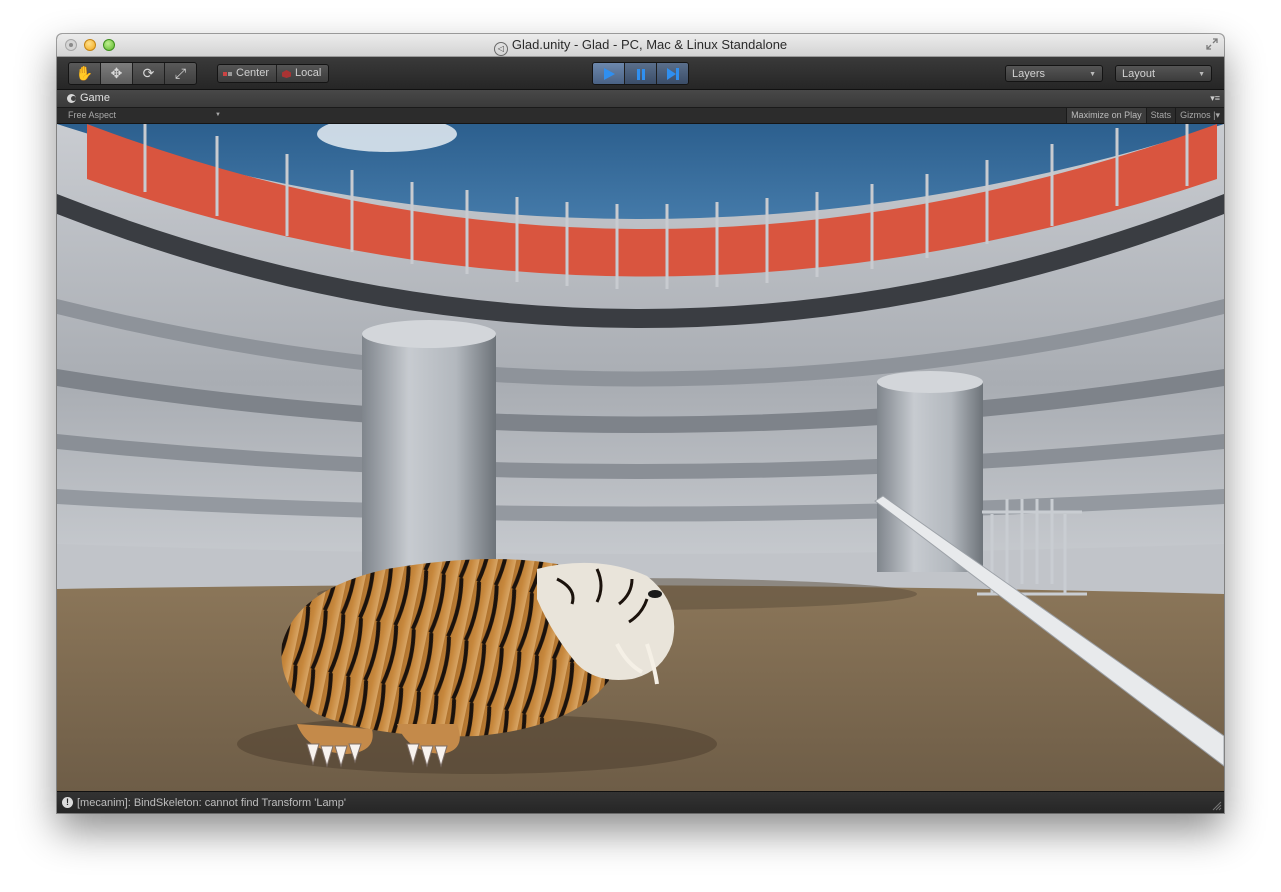 This screenshot has height=892, width=1281. I want to click on layers-dropdown: Layers ▼, so click(1054, 73).